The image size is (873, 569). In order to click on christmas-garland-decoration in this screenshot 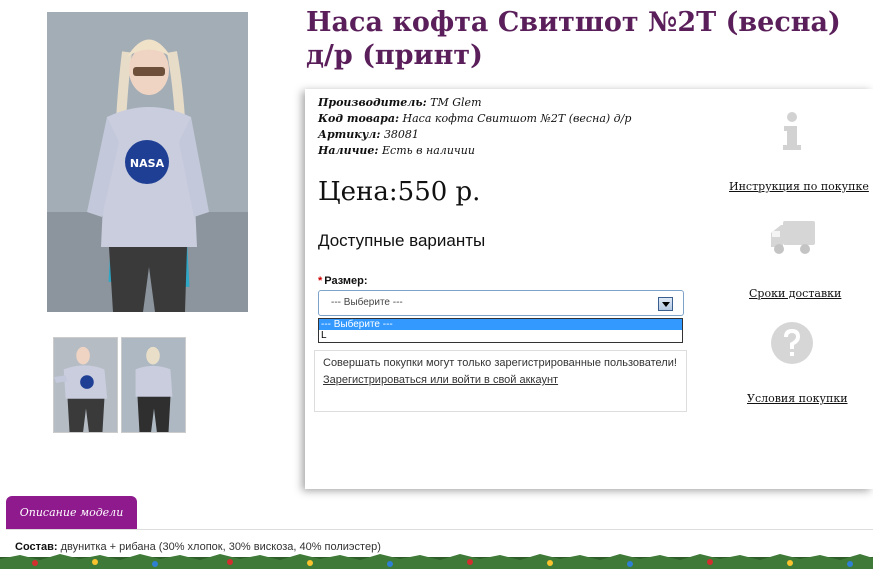, I will do `click(436, 561)`.